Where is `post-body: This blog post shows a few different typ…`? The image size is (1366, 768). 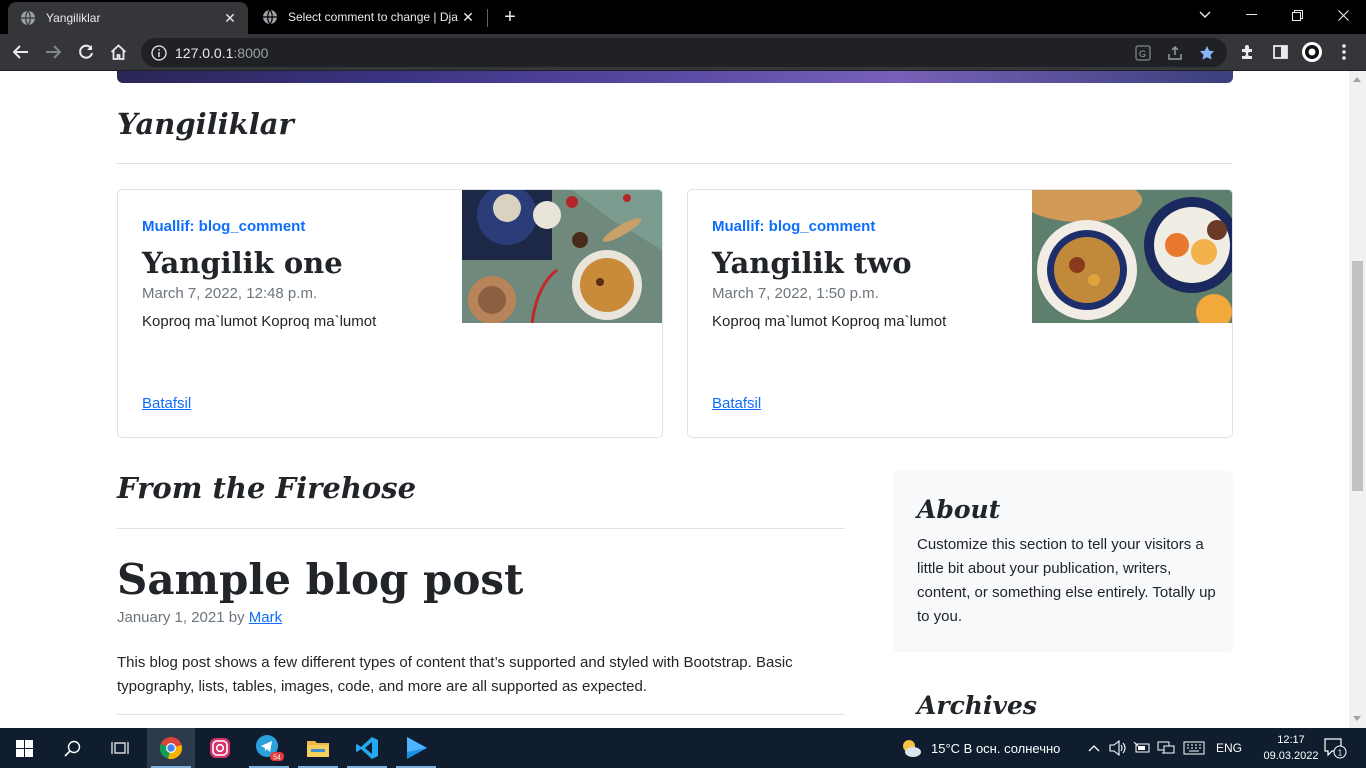 post-body: This blog post shows a few different typ… is located at coordinates (455, 674).